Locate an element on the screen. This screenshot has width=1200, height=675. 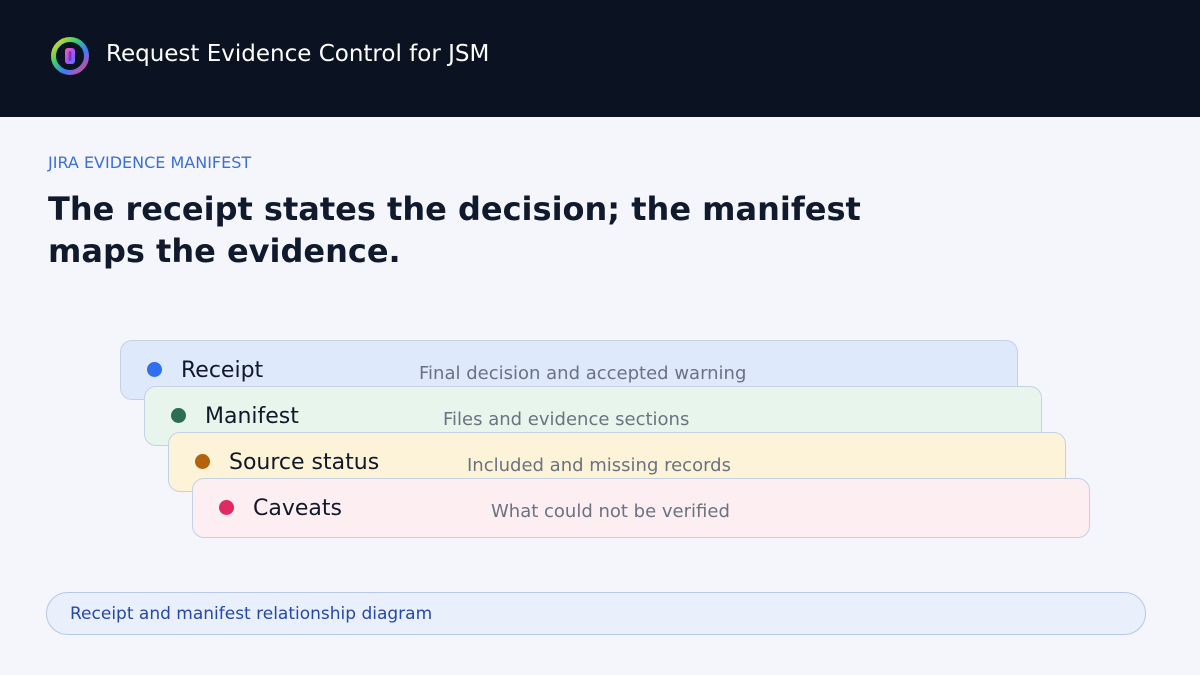
layer-label: Caveats is located at coordinates (297, 508).